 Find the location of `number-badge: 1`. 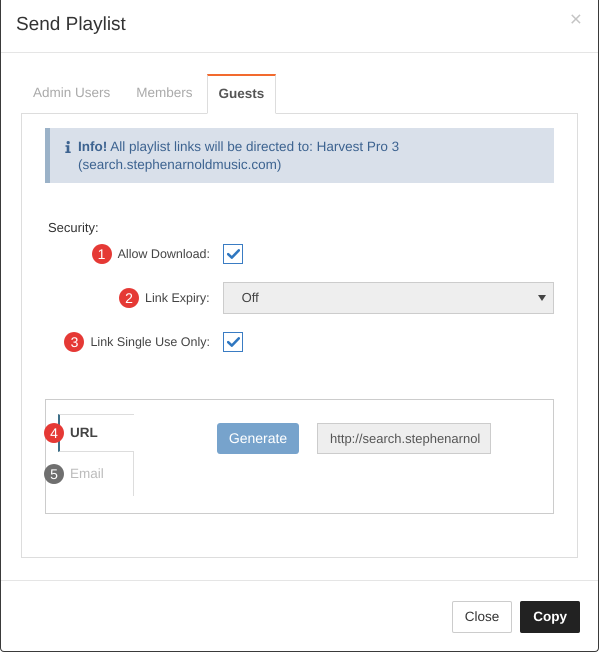

number-badge: 1 is located at coordinates (102, 254).